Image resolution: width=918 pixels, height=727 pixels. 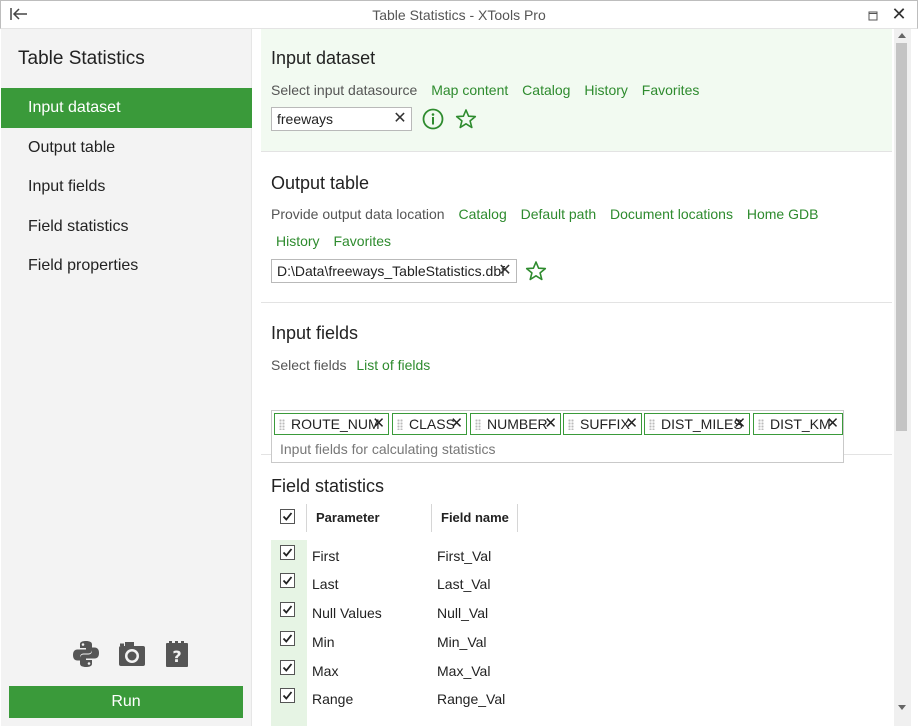 What do you see at coordinates (462, 642) in the screenshot?
I see `field-name-cell: Min_Val` at bounding box center [462, 642].